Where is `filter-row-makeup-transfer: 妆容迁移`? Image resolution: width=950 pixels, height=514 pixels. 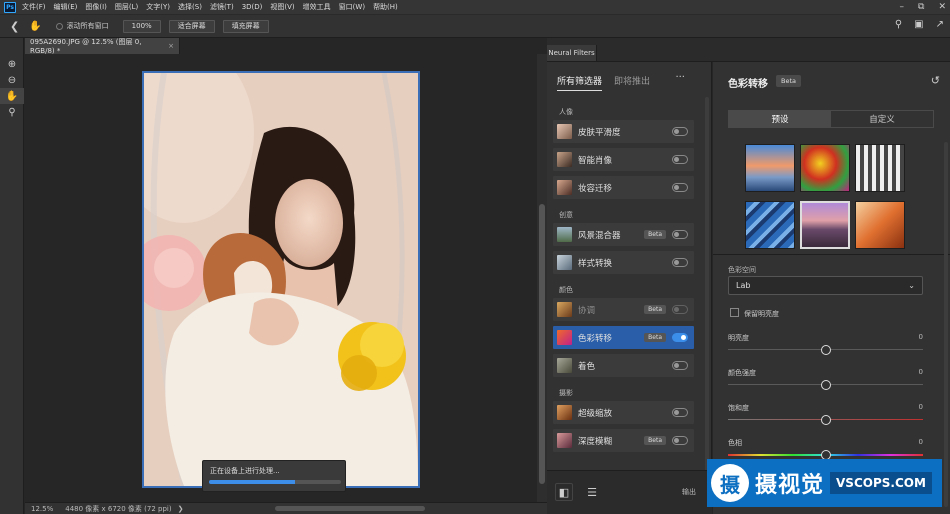
filter-row-makeup-transfer: 妆容迁移 is located at coordinates (623, 187).